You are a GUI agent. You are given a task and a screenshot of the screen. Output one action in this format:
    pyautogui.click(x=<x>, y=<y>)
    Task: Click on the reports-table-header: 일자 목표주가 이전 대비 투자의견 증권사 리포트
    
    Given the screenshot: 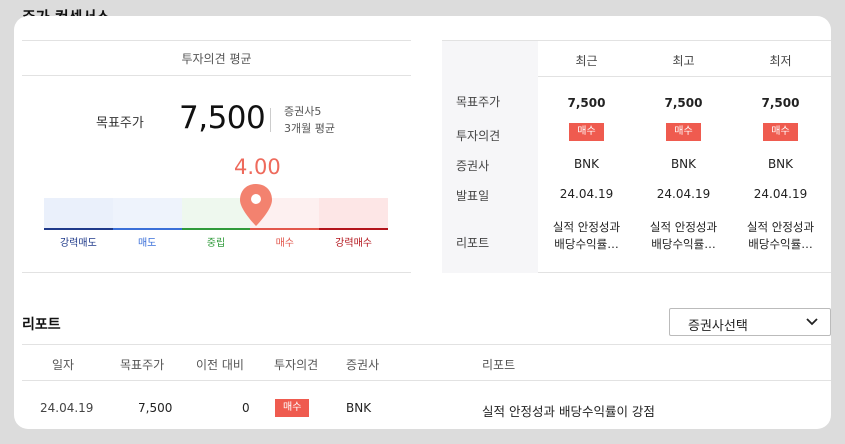 What is the action you would take?
    pyautogui.click(x=426, y=362)
    